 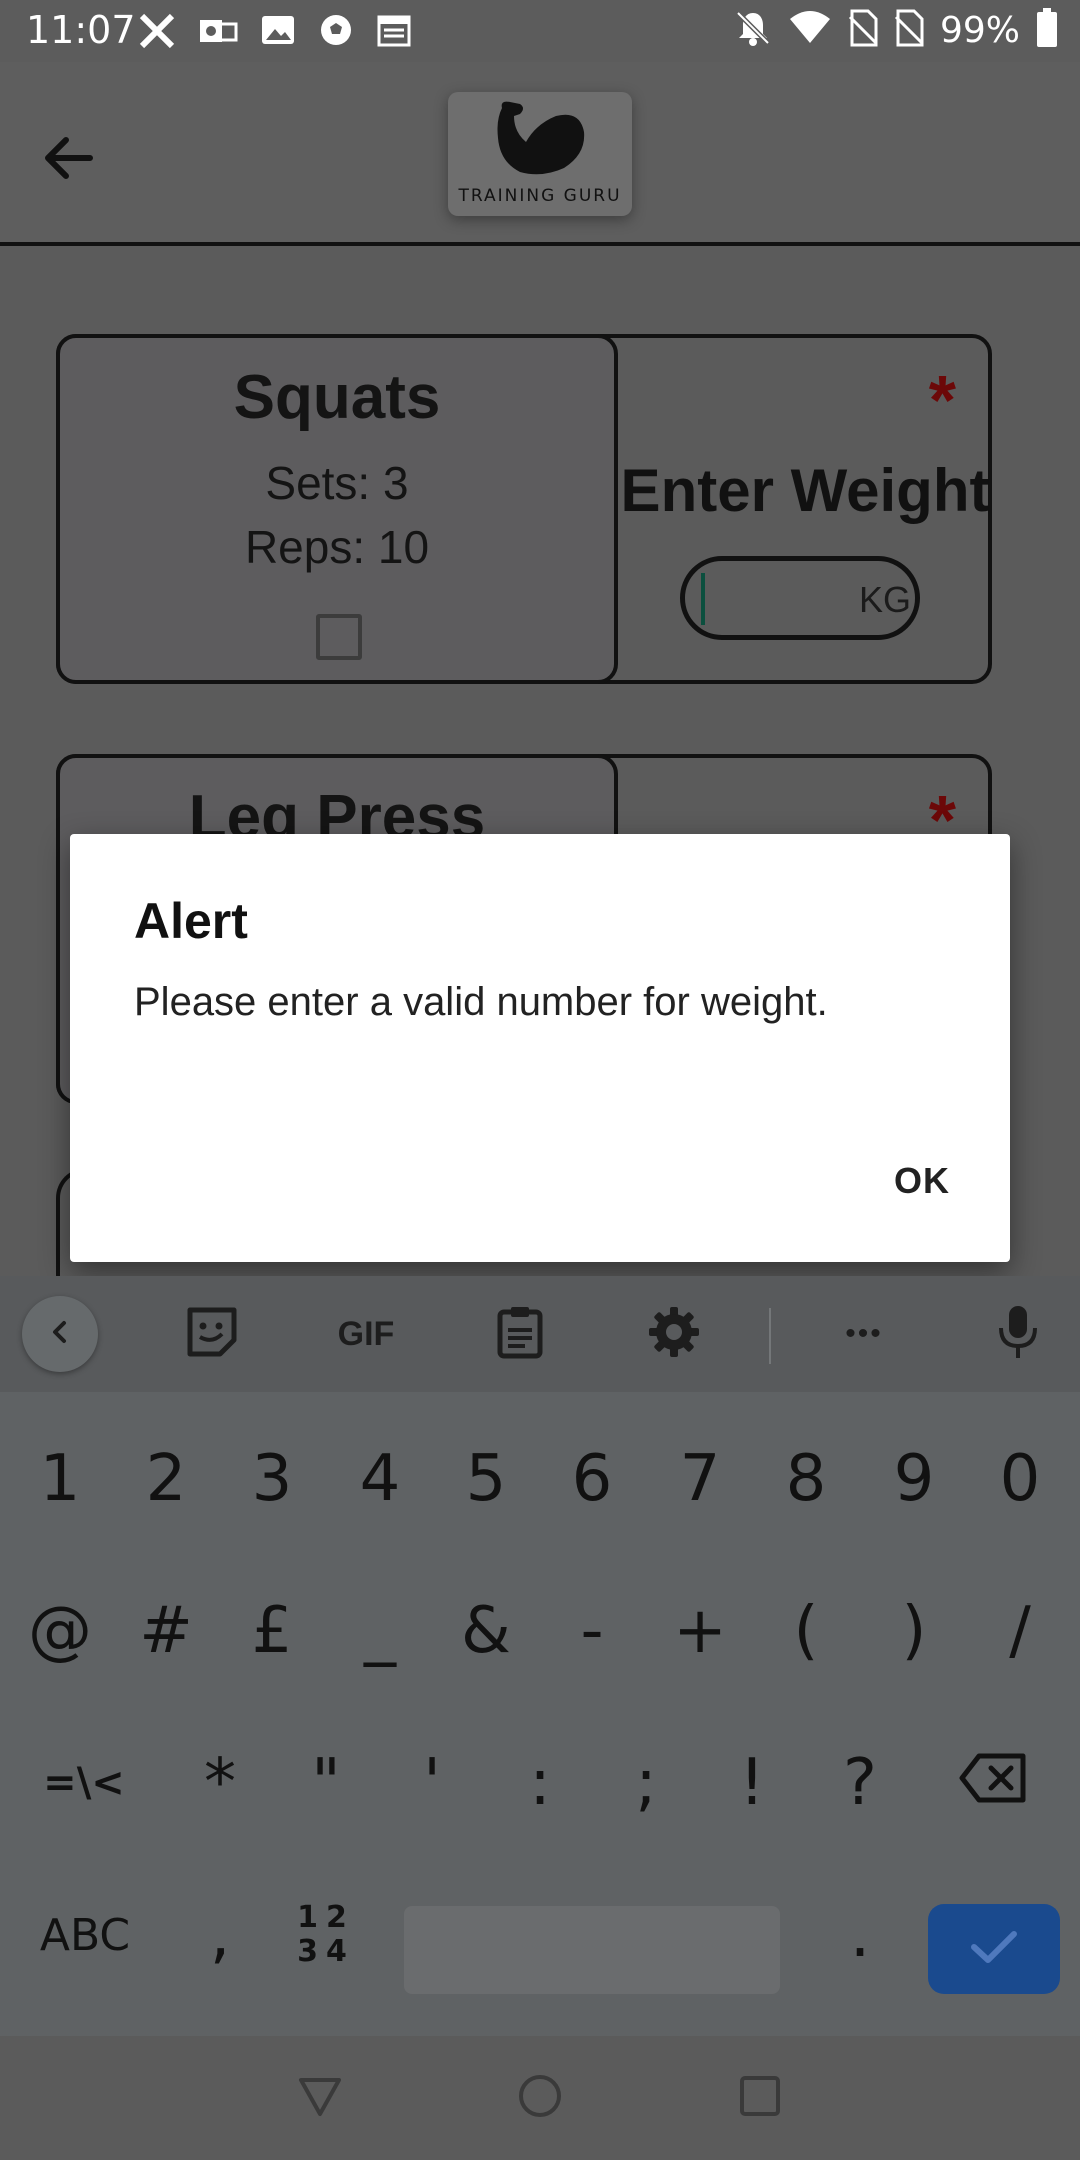 I want to click on keyboard-toolbar: GIF •••, so click(x=540, y=1334).